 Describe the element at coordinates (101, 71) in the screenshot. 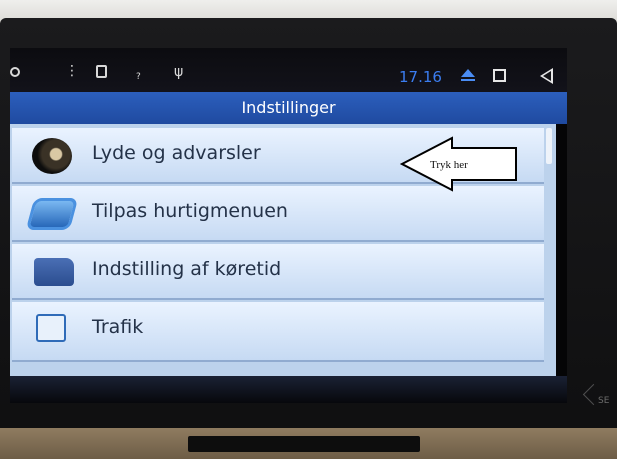

I see `sd-card-icon` at that location.